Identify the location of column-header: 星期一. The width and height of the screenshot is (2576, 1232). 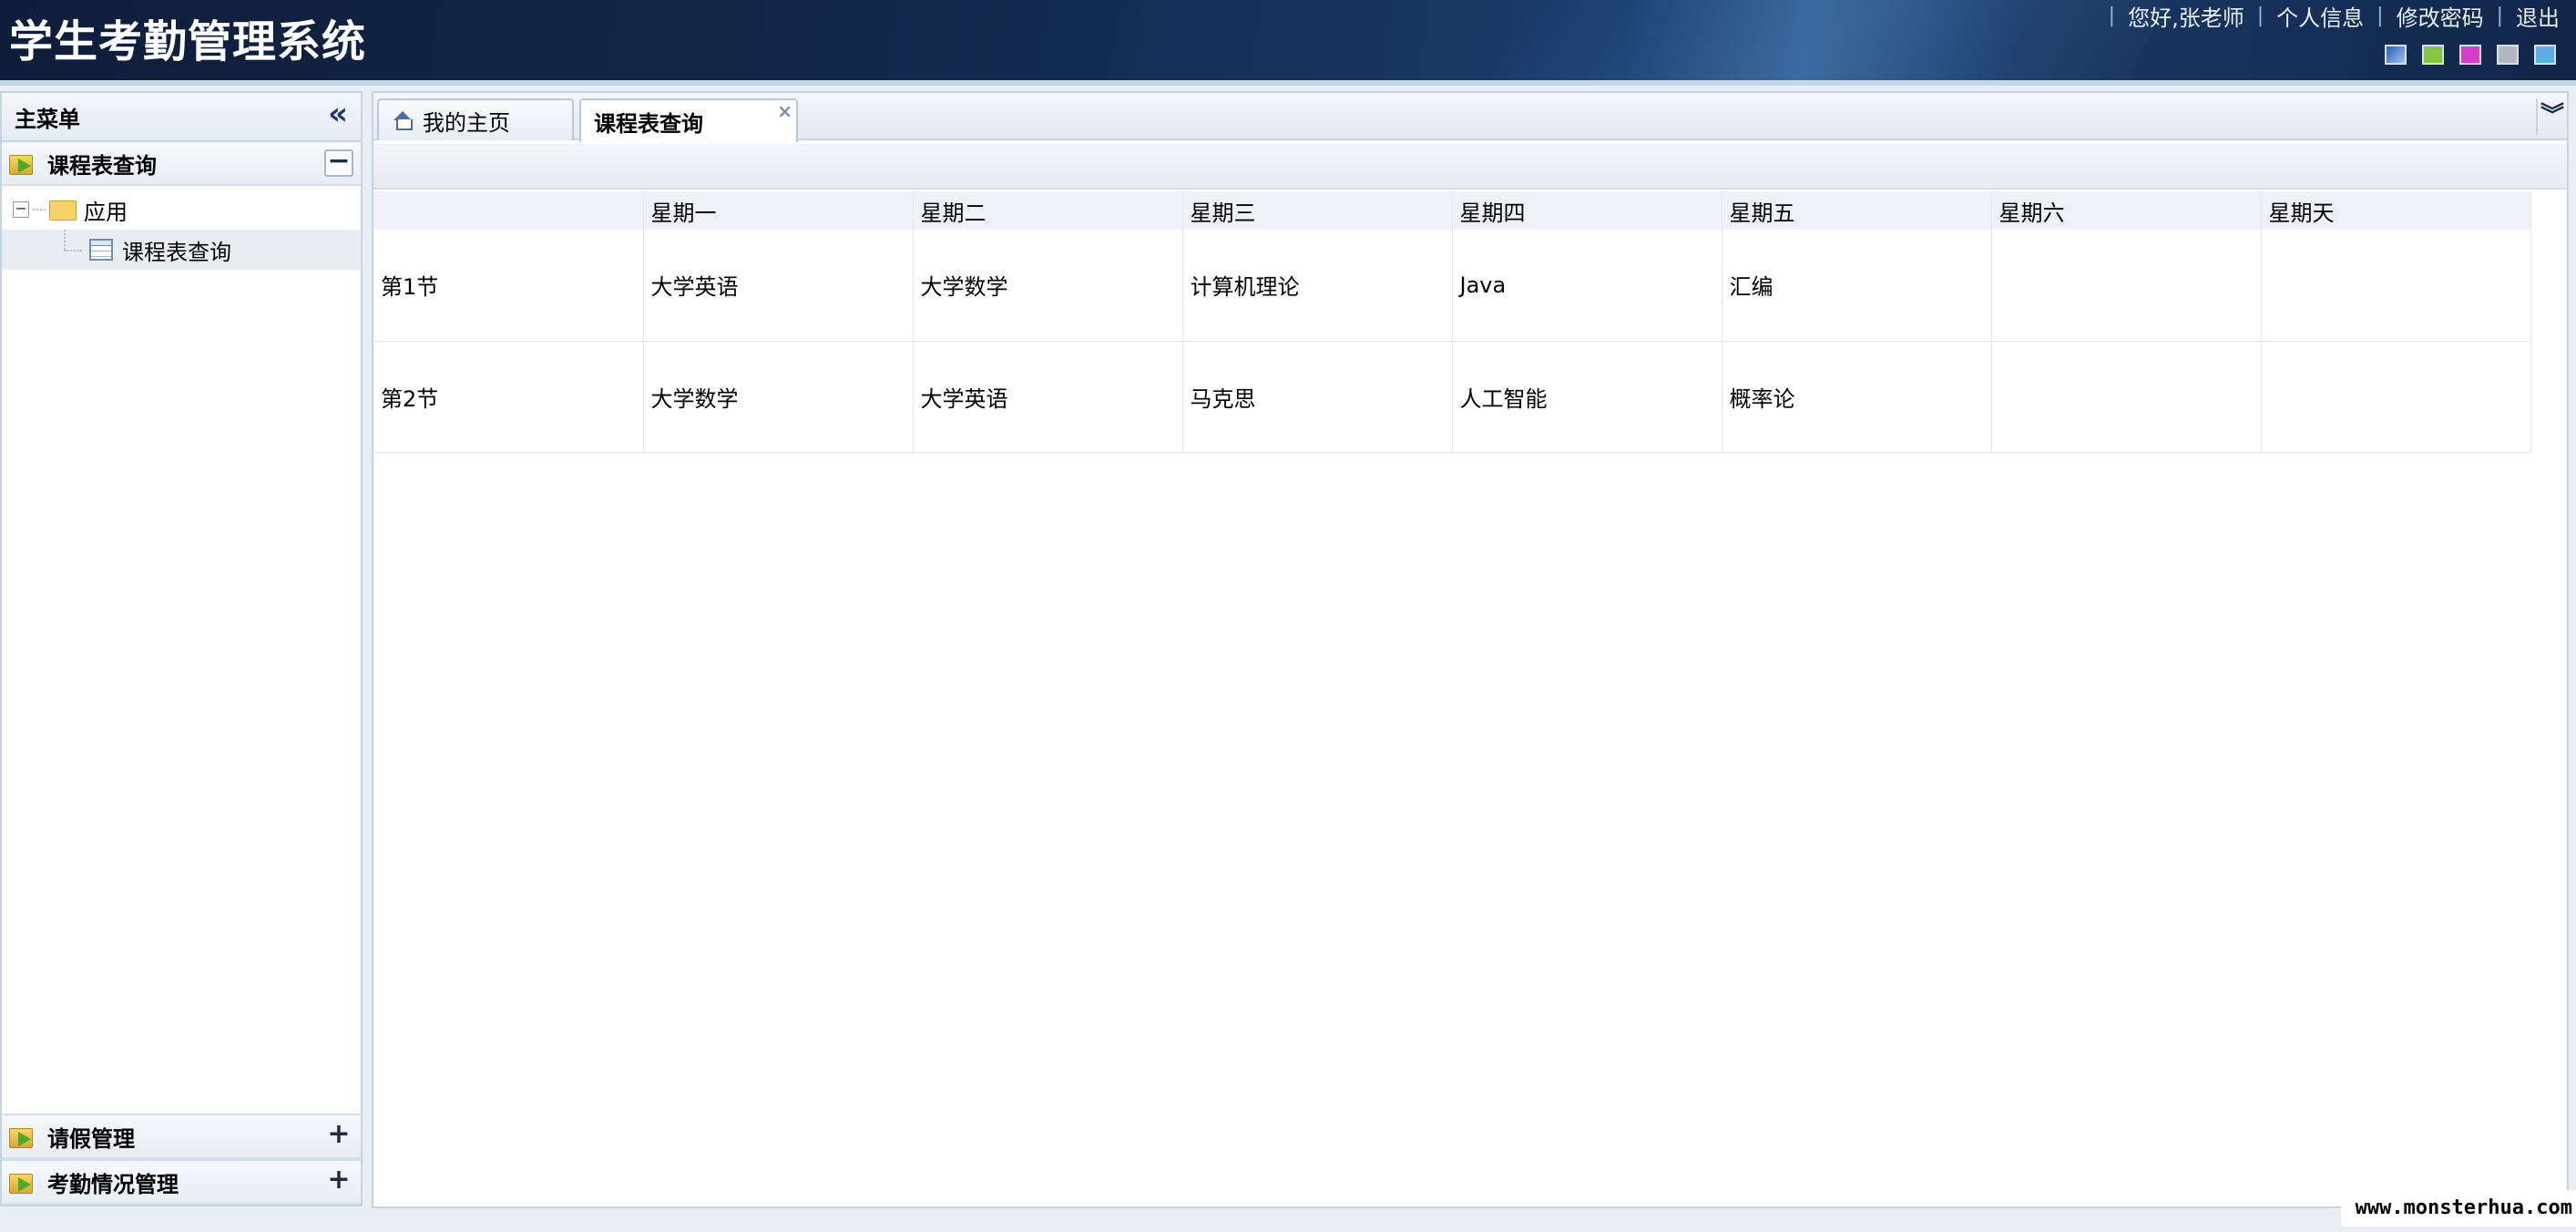
(778, 210).